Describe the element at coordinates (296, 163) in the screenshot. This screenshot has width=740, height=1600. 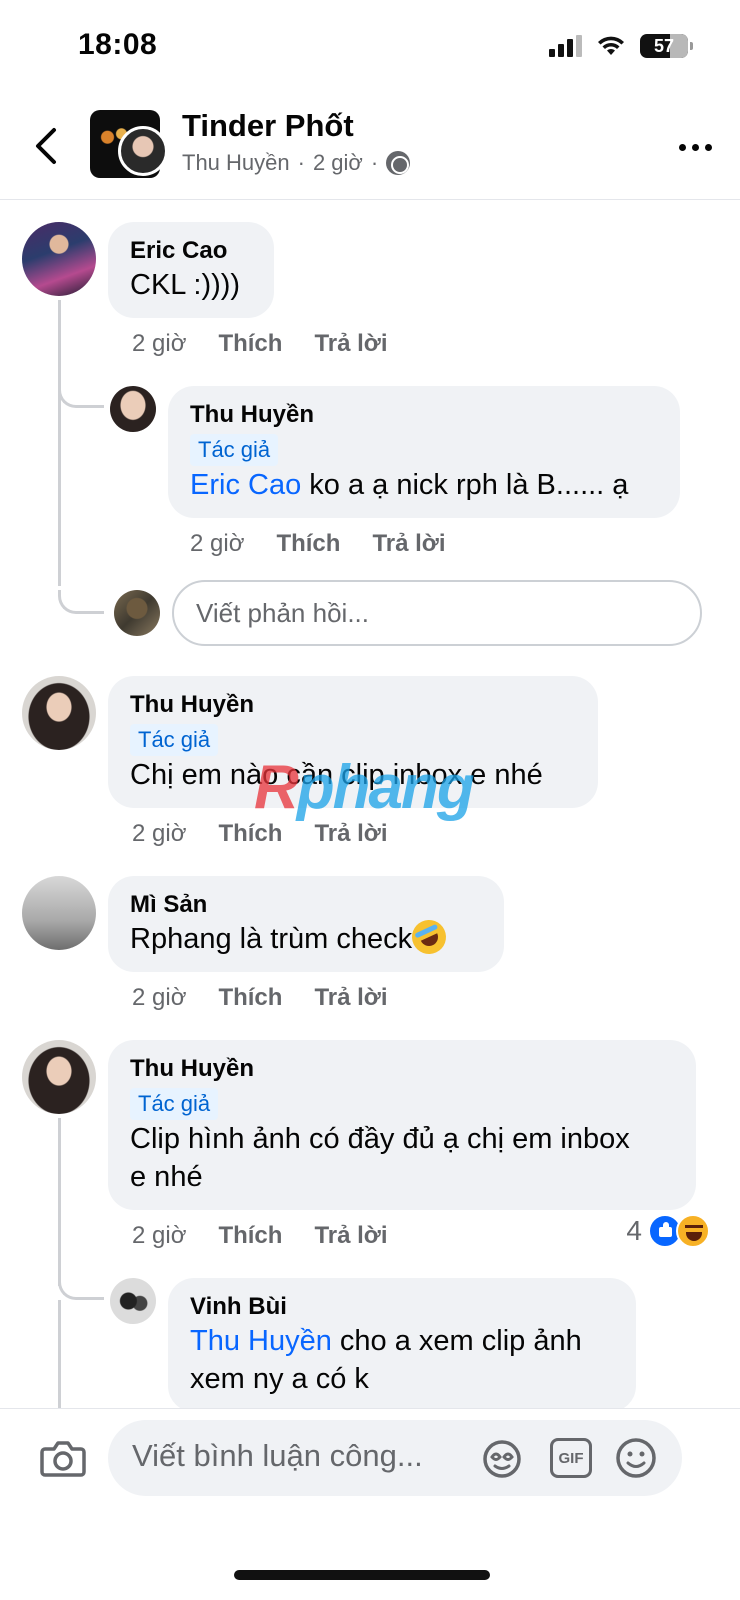
I see `post-meta: Thu Huyền · 2 giờ ·` at that location.